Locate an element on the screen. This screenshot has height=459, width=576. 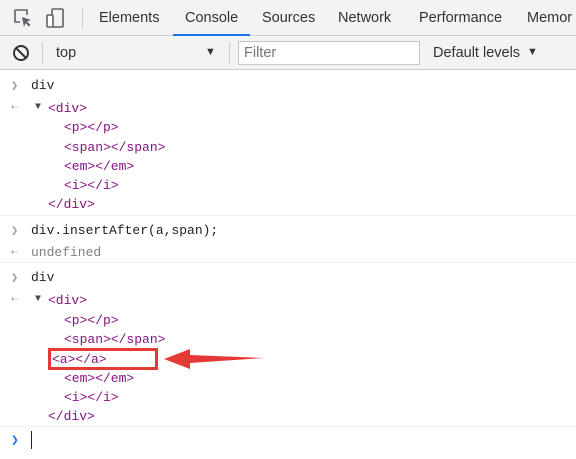
filter-input is located at coordinates (329, 53).